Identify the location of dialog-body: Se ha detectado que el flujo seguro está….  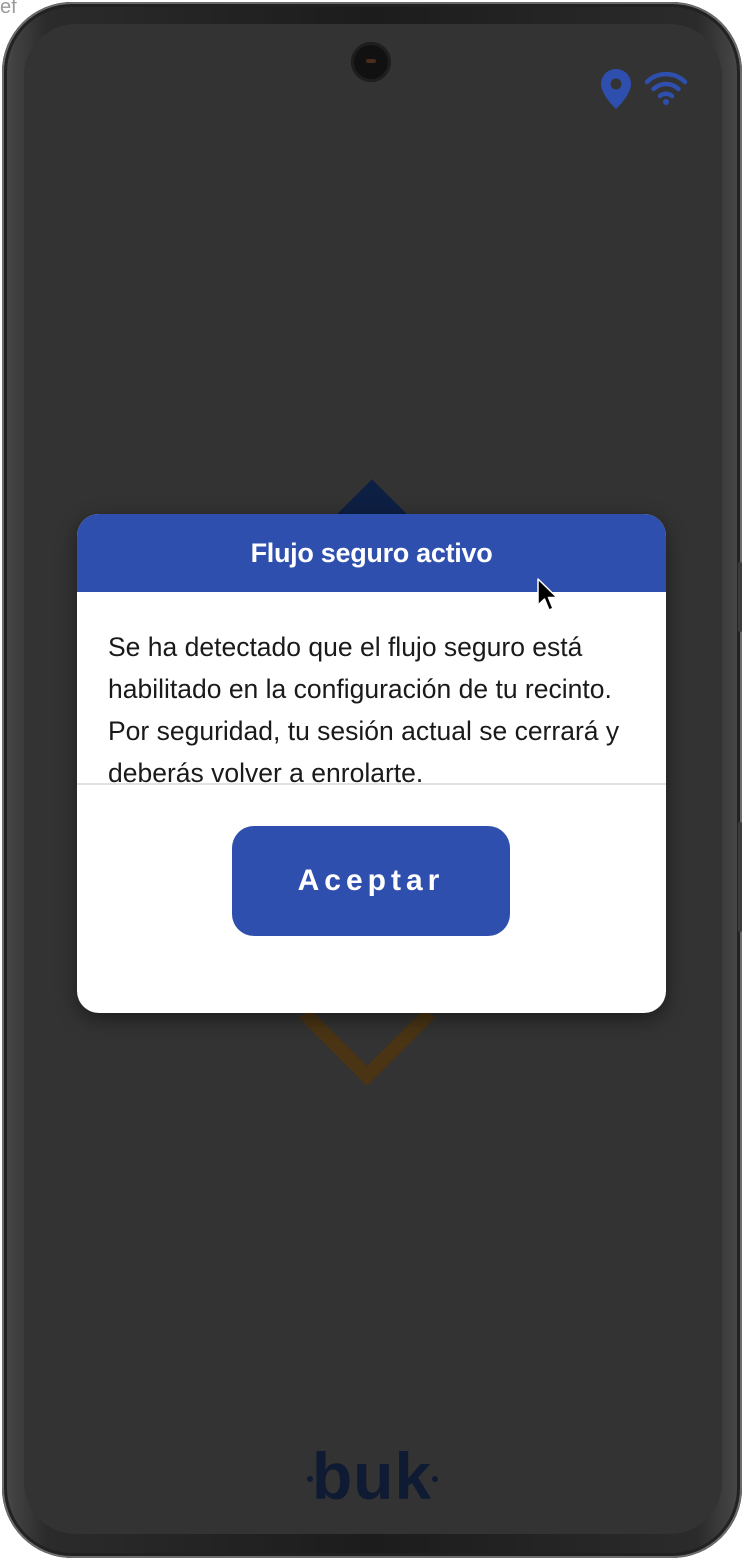
(371, 690).